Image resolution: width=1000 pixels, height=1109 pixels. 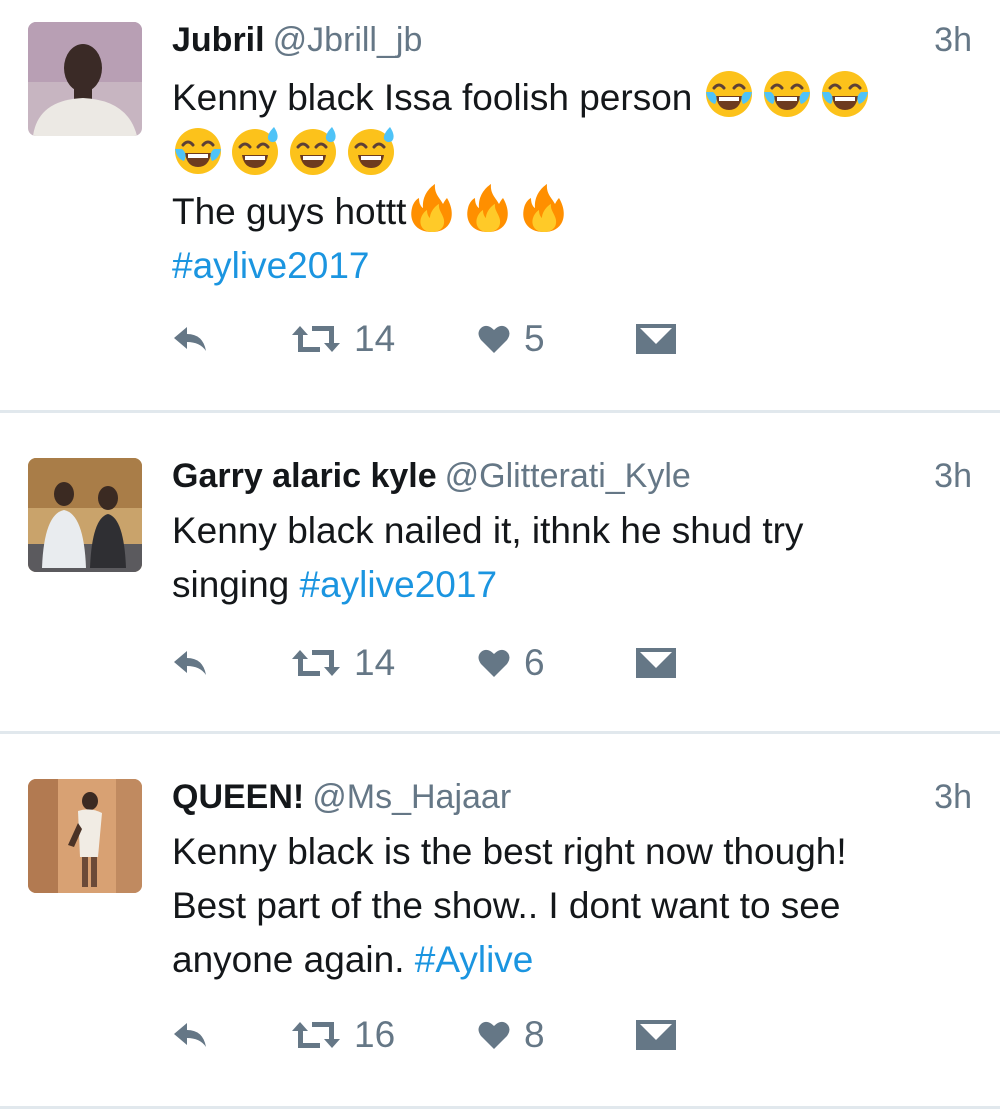 What do you see at coordinates (289, 211) in the screenshot?
I see `tweet-text-line: The guys hottt` at bounding box center [289, 211].